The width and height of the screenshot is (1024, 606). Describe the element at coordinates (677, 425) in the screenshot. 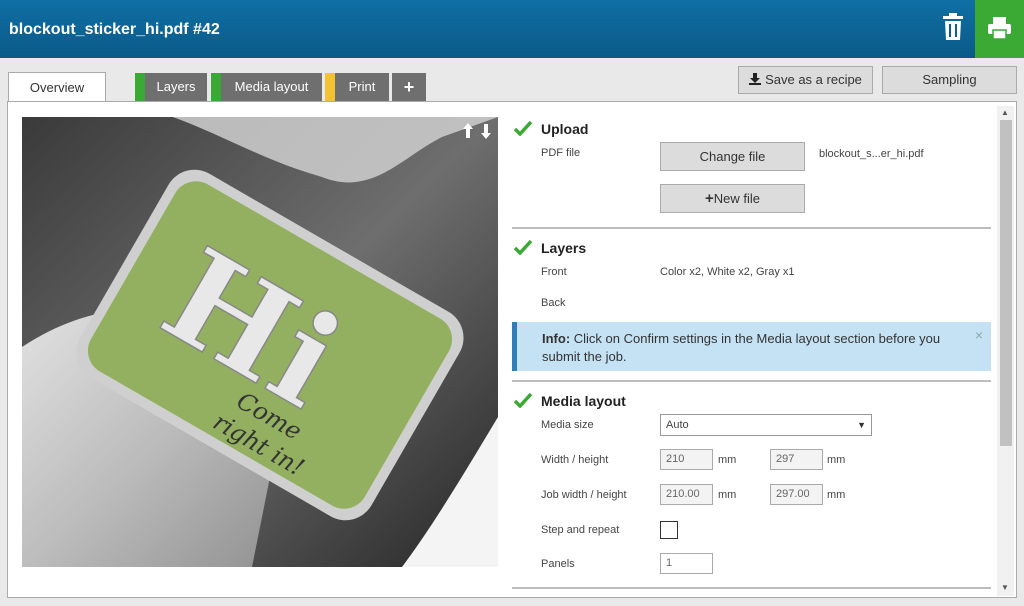

I see `media-size-value: Auto` at that location.